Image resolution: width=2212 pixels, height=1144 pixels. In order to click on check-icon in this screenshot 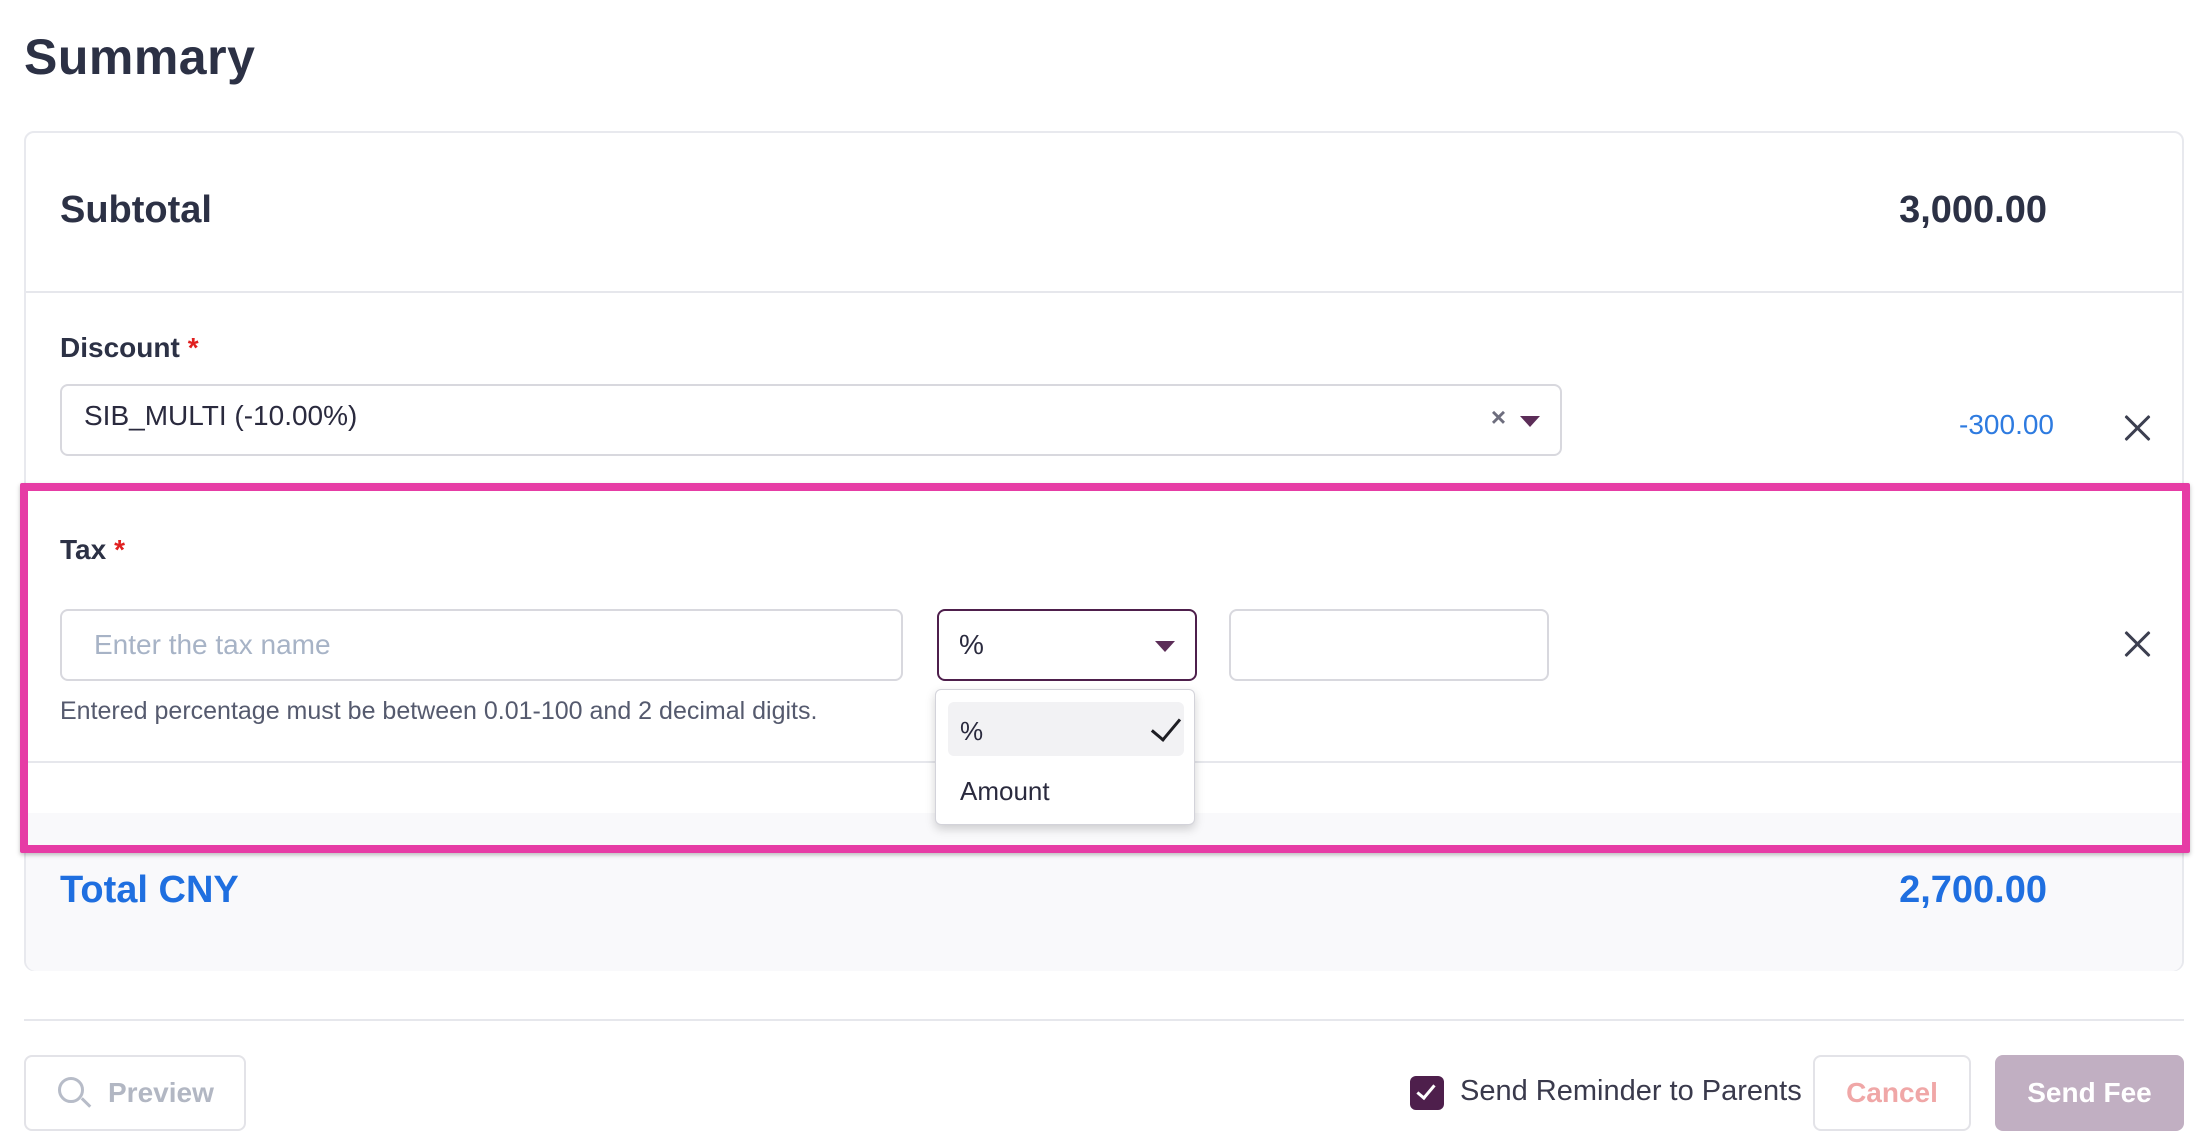, I will do `click(1166, 726)`.